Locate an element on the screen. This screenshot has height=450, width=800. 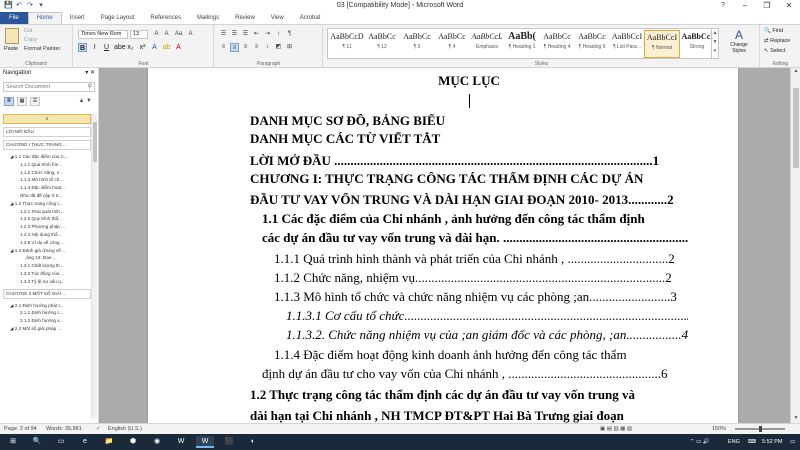
toc-entry: DANH MỤC CÁC TỪ VIẾT TẮT is located at coordinates (469, 139).